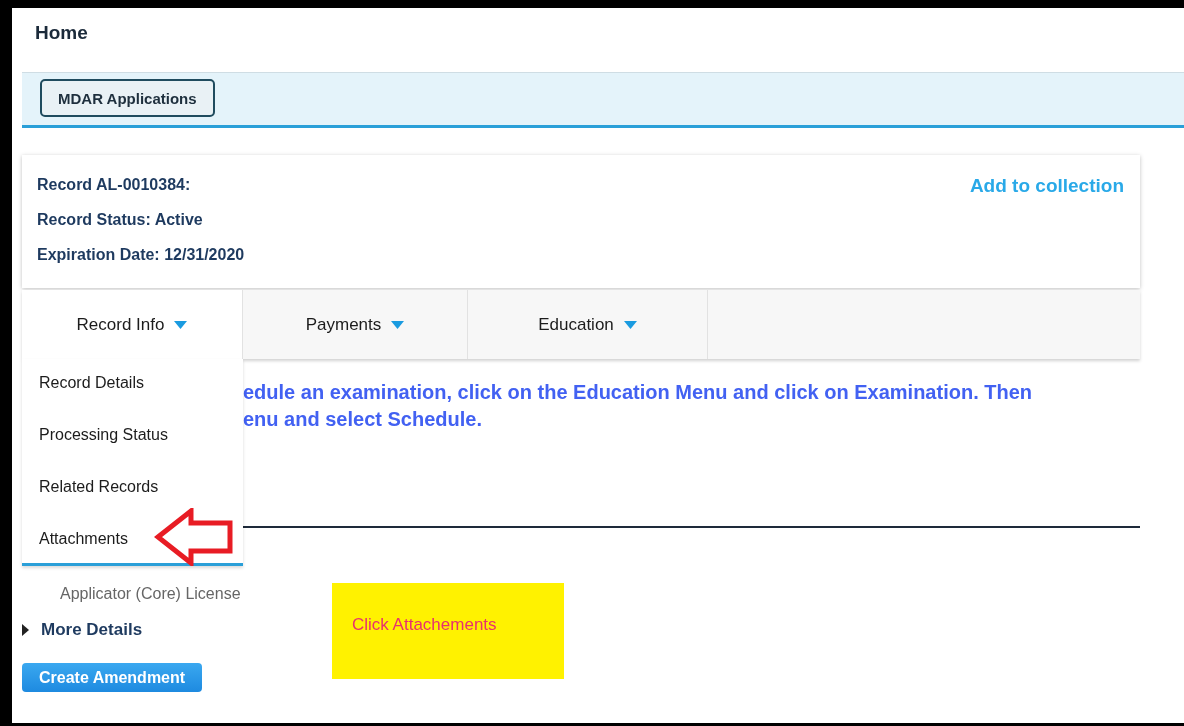  What do you see at coordinates (75, 539) in the screenshot?
I see `menu-item: Attachments` at bounding box center [75, 539].